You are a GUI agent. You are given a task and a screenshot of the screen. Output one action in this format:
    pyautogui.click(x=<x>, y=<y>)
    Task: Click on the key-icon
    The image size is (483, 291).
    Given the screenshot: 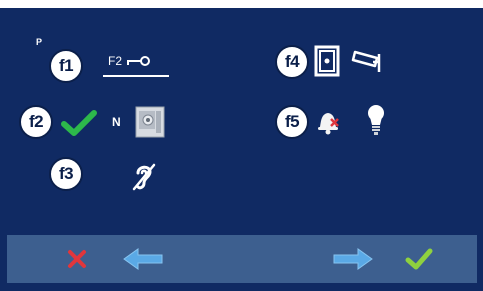 What is the action you would take?
    pyautogui.click(x=139, y=61)
    